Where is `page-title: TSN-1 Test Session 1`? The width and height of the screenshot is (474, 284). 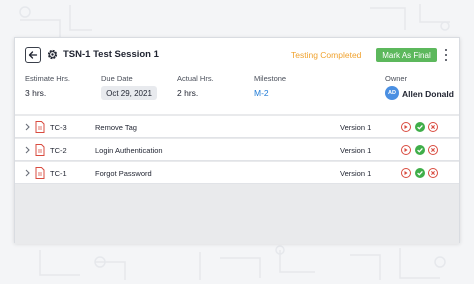
page-title: TSN-1 Test Session 1 is located at coordinates (111, 54).